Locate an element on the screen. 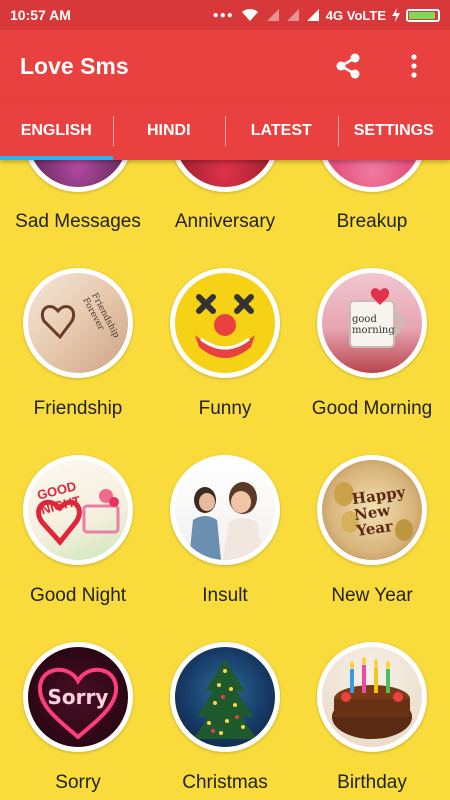  birthday-image is located at coordinates (372, 697).